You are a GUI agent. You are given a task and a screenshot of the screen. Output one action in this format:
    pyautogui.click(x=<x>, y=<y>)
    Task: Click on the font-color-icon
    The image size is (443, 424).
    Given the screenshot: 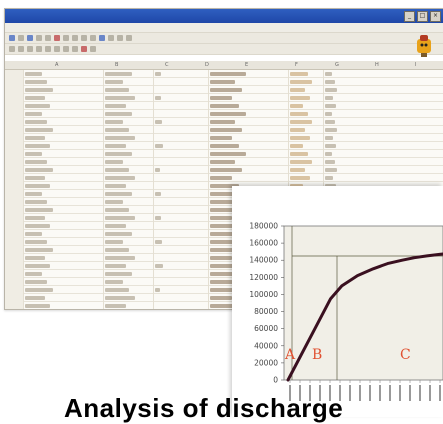 What is the action you would take?
    pyautogui.click(x=84, y=49)
    